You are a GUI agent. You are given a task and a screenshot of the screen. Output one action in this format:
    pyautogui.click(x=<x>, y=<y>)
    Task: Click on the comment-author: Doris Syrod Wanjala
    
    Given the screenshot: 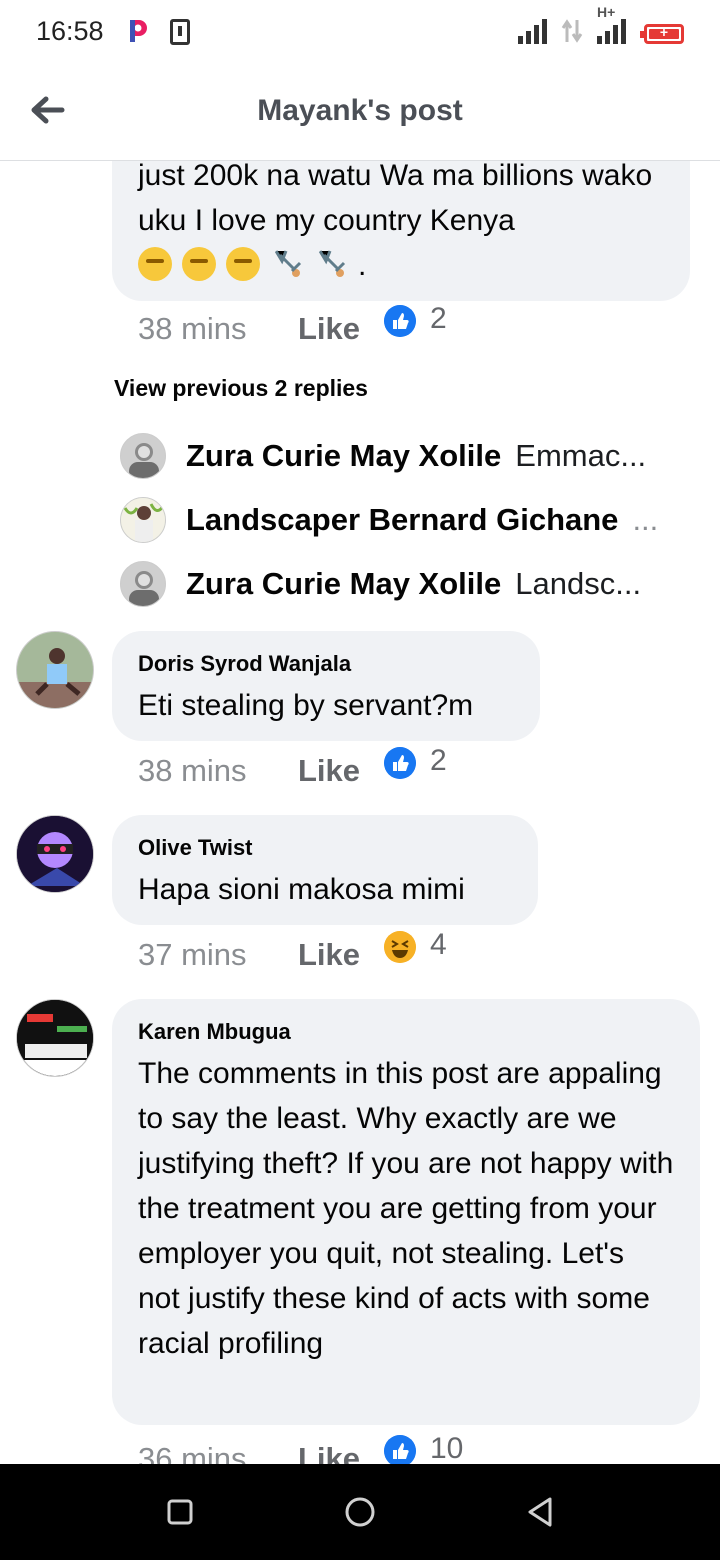 What is the action you would take?
    pyautogui.click(x=326, y=664)
    